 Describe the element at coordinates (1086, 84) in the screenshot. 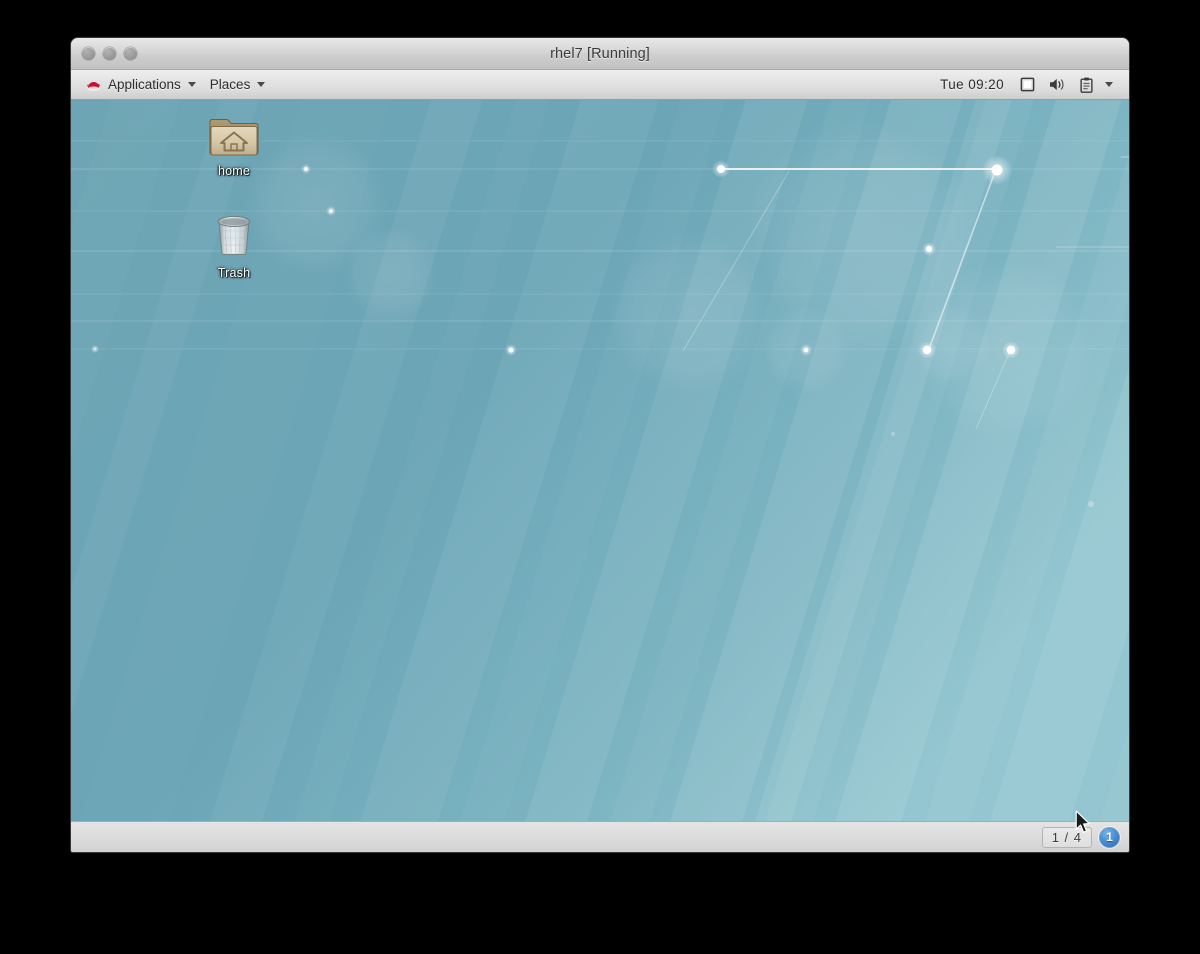

I see `clipboard-battery-icon` at that location.